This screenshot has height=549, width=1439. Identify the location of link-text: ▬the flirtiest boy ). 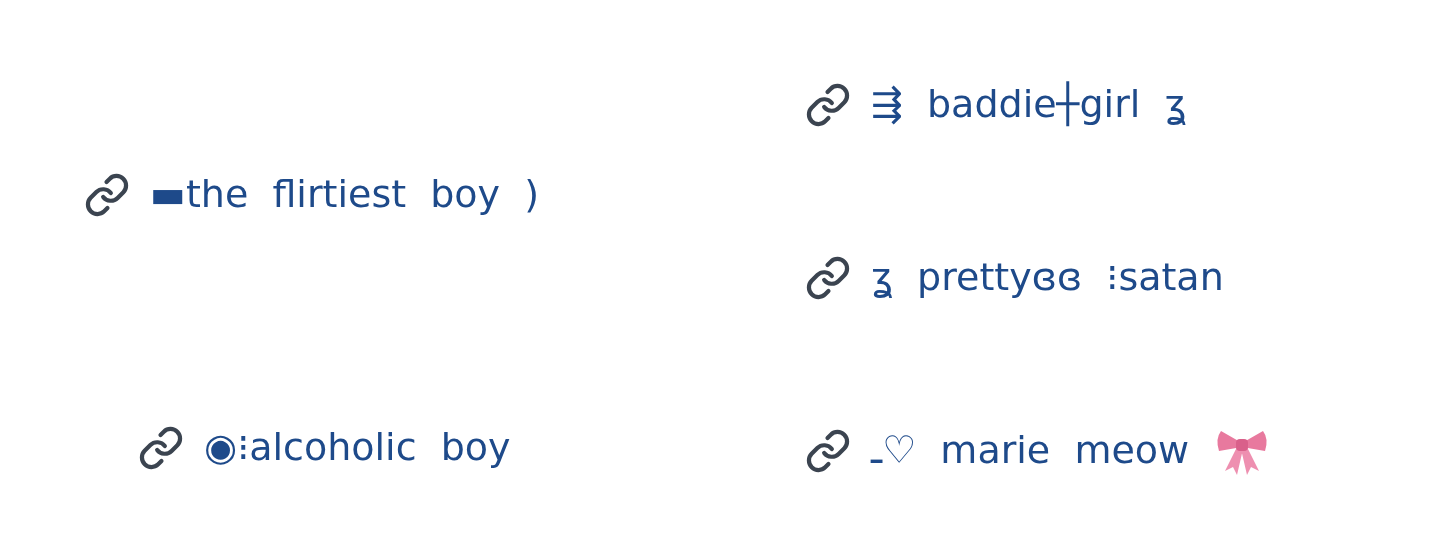
(345, 195).